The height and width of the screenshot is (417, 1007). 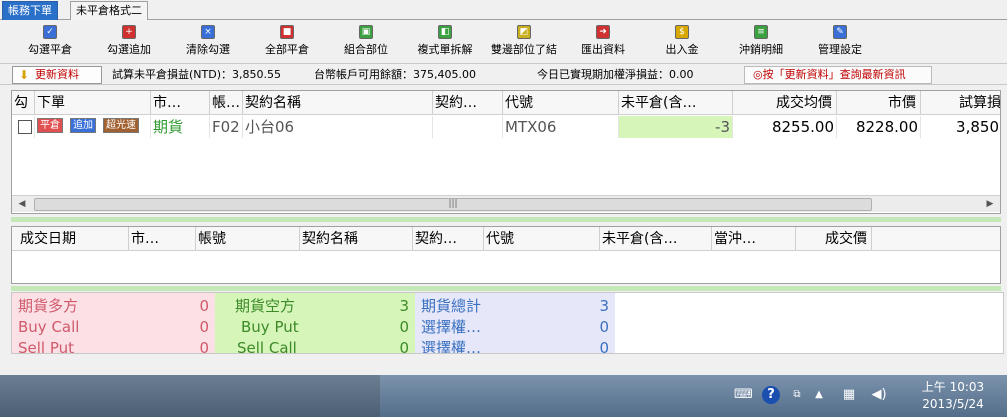 I want to click on export-data-button: ➜ 匯出資料, so click(x=603, y=43).